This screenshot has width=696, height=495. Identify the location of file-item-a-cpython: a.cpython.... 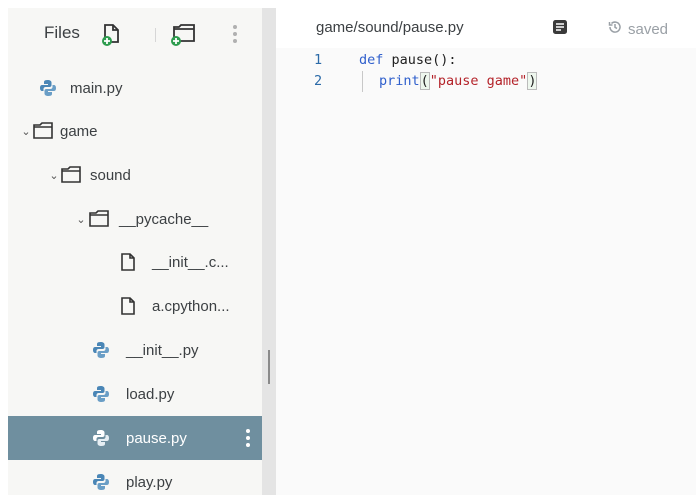
(135, 306).